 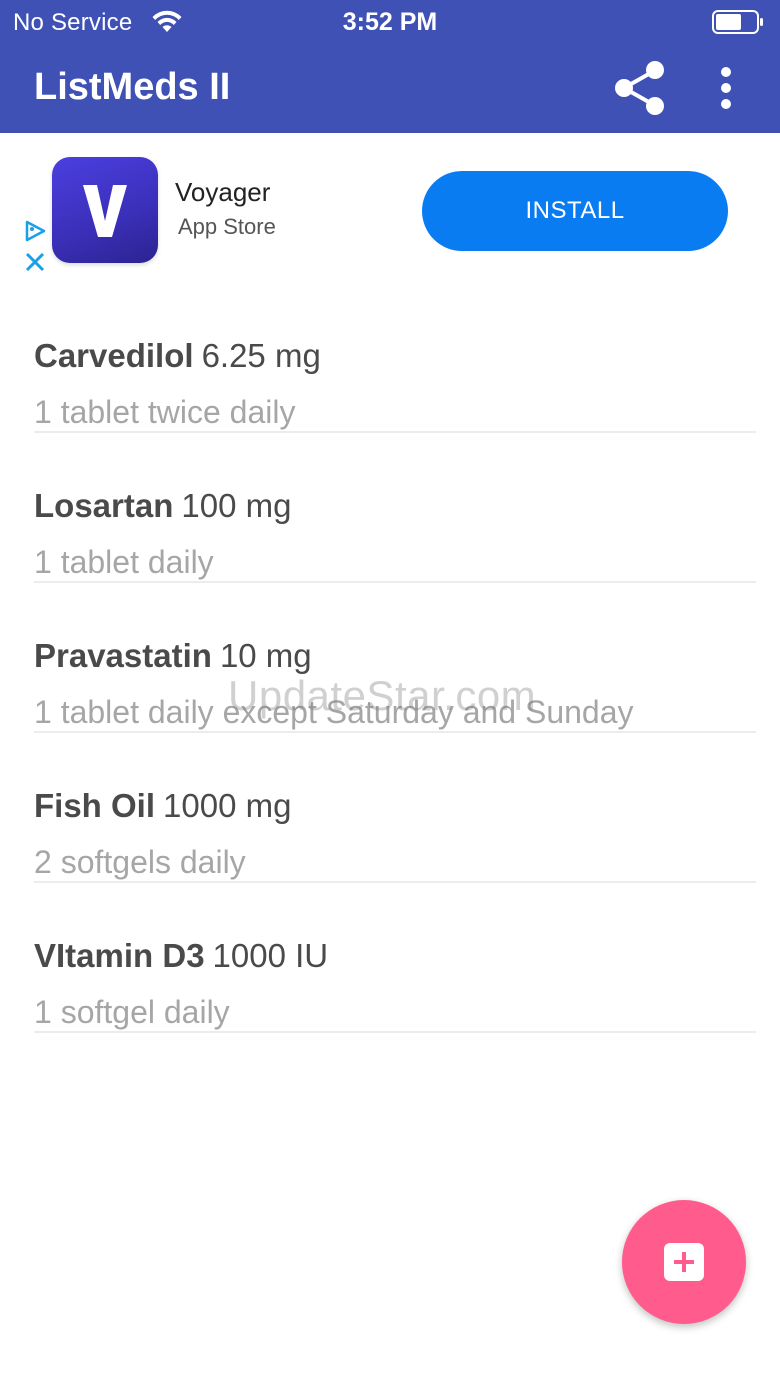 I want to click on close-icon, so click(x=35, y=262).